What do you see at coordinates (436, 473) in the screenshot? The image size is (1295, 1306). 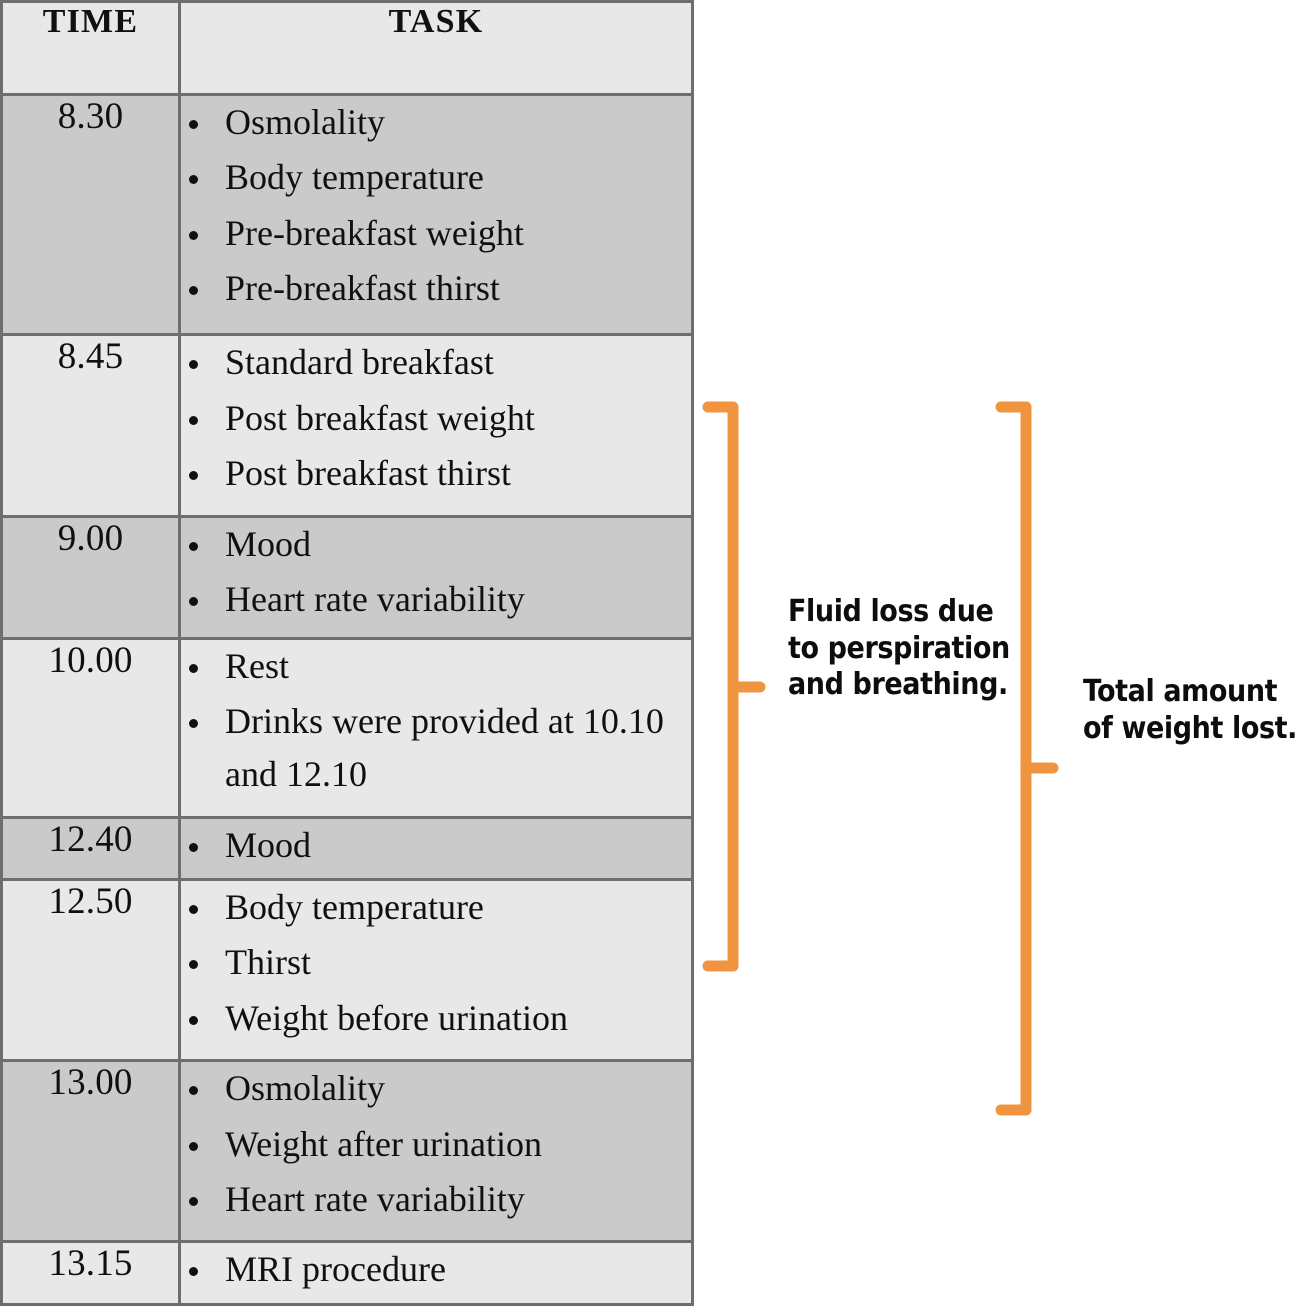 I see `list-item: Post breakfast thirst` at bounding box center [436, 473].